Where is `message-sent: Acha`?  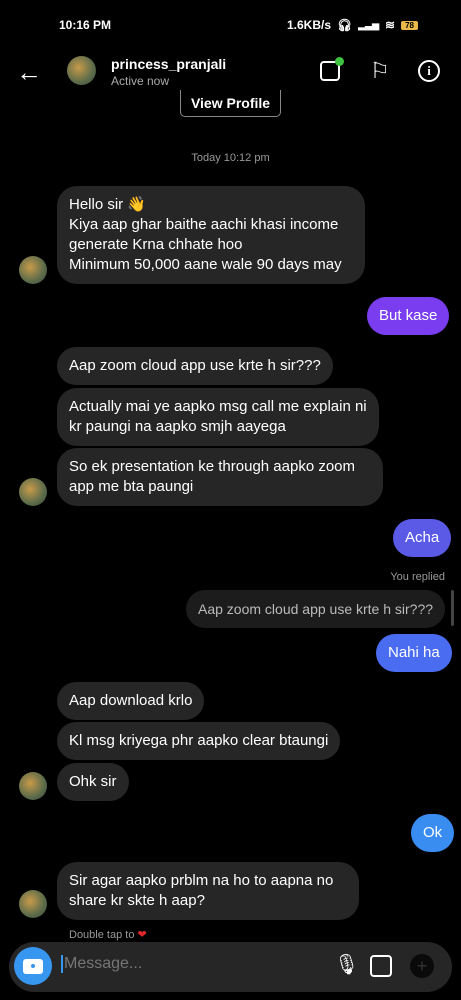 message-sent: Acha is located at coordinates (422, 538).